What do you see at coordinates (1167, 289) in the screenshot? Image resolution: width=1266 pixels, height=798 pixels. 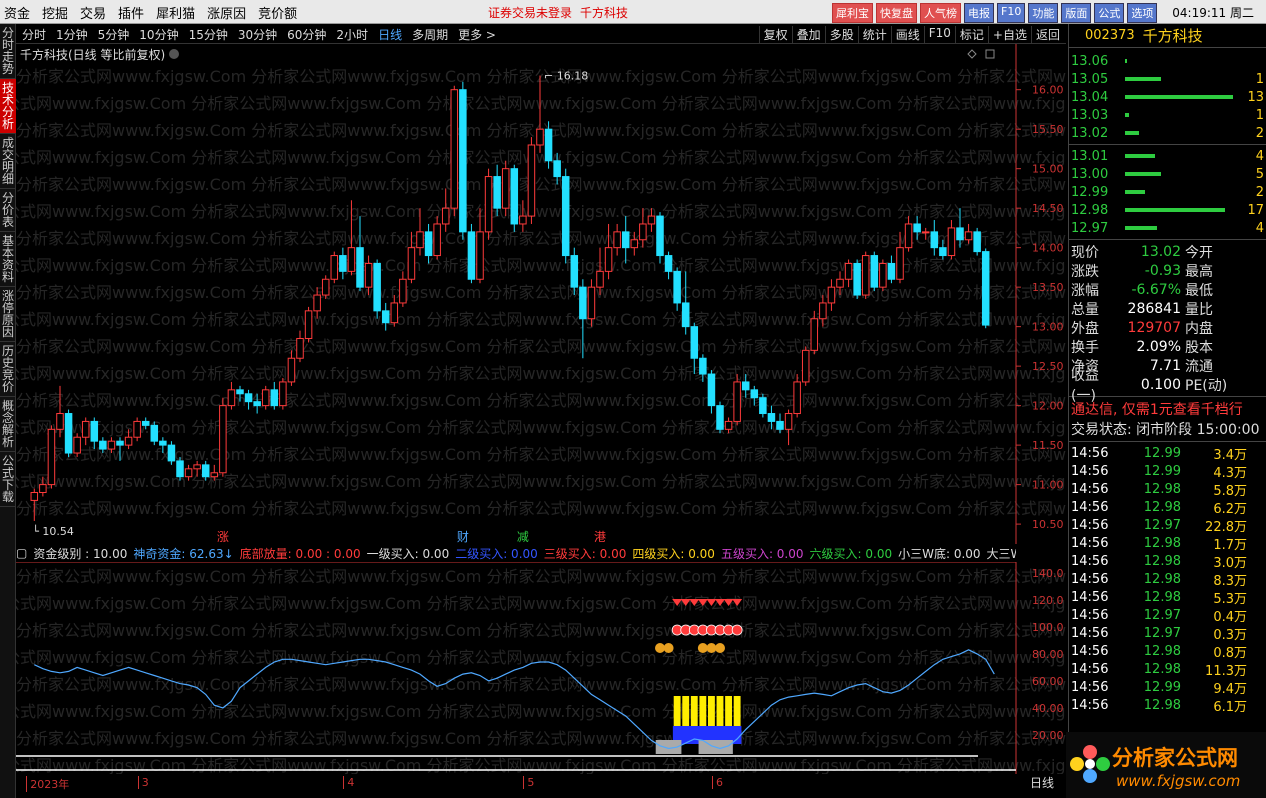 I see `quote-row: 涨幅 -6.67% 最低` at bounding box center [1167, 289].